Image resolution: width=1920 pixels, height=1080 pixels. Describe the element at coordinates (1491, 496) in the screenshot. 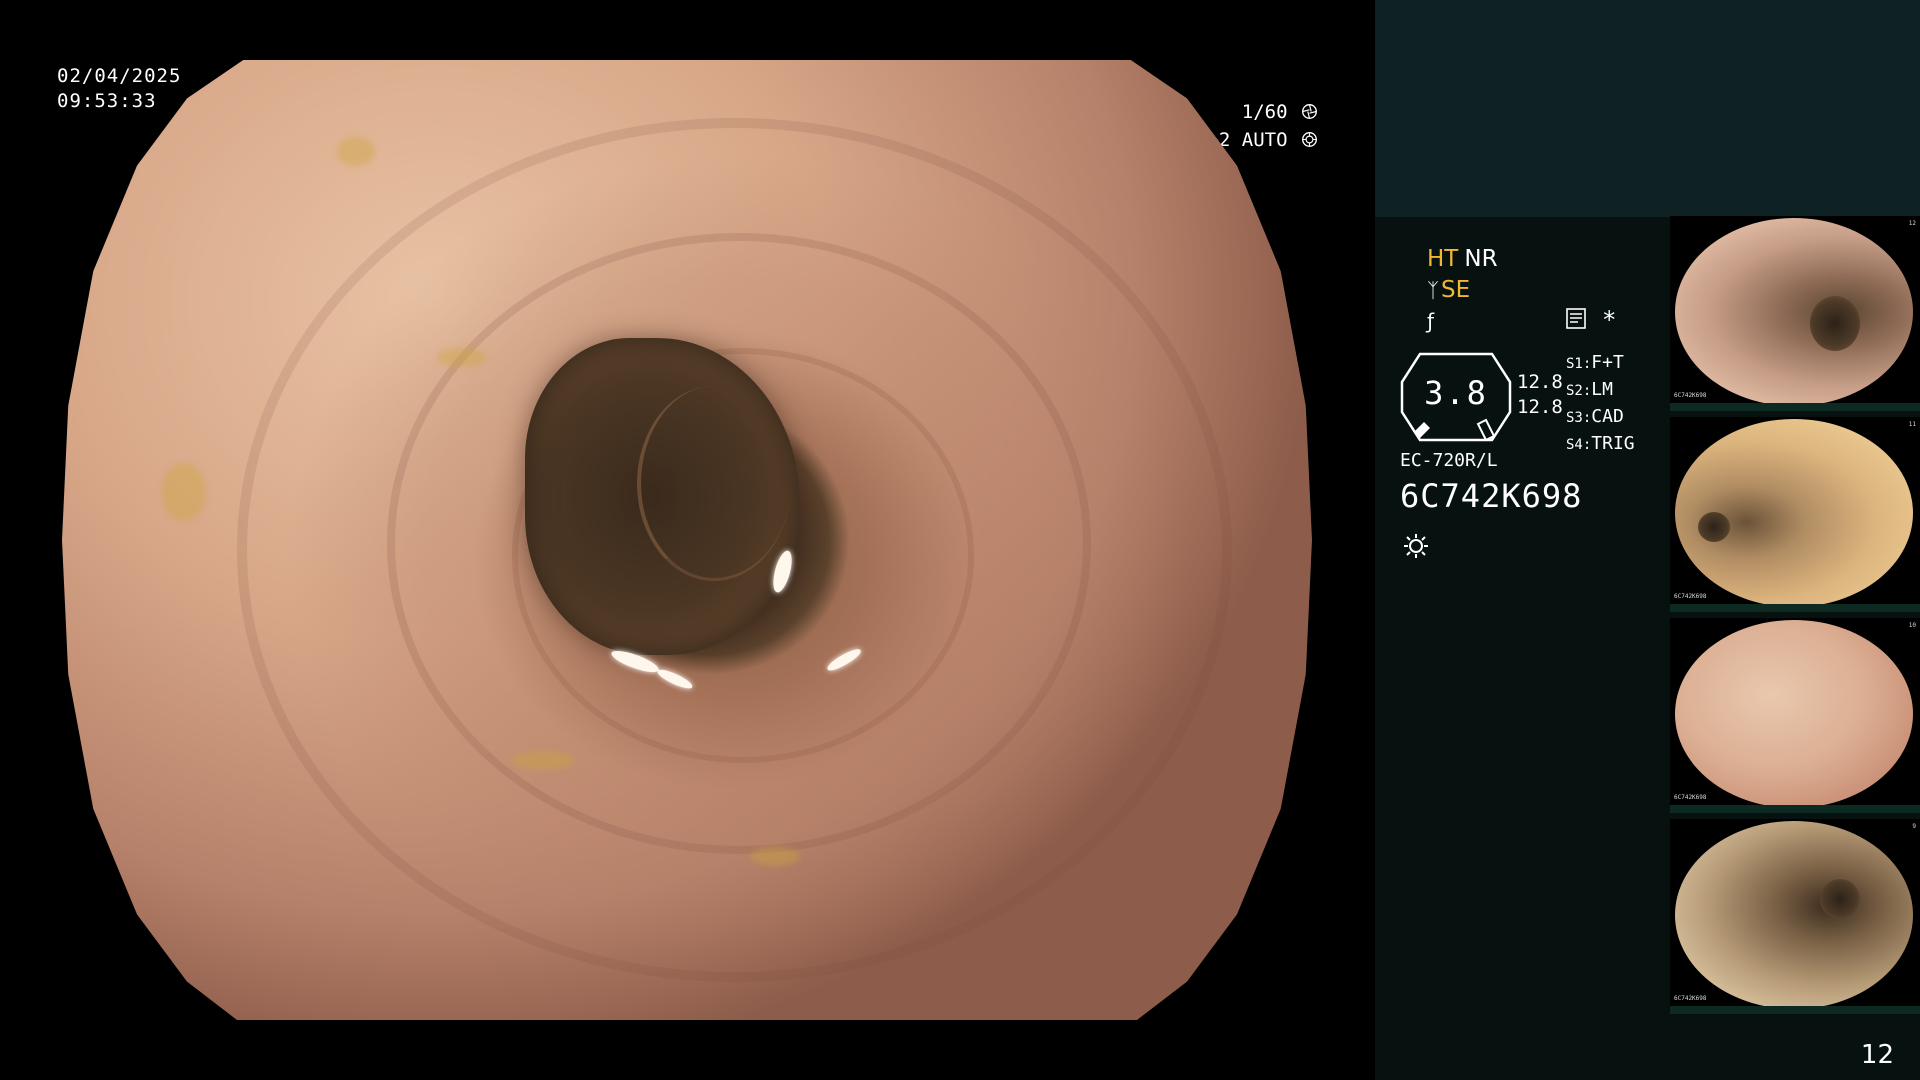

I see `scope-serial: 6C742K698` at that location.